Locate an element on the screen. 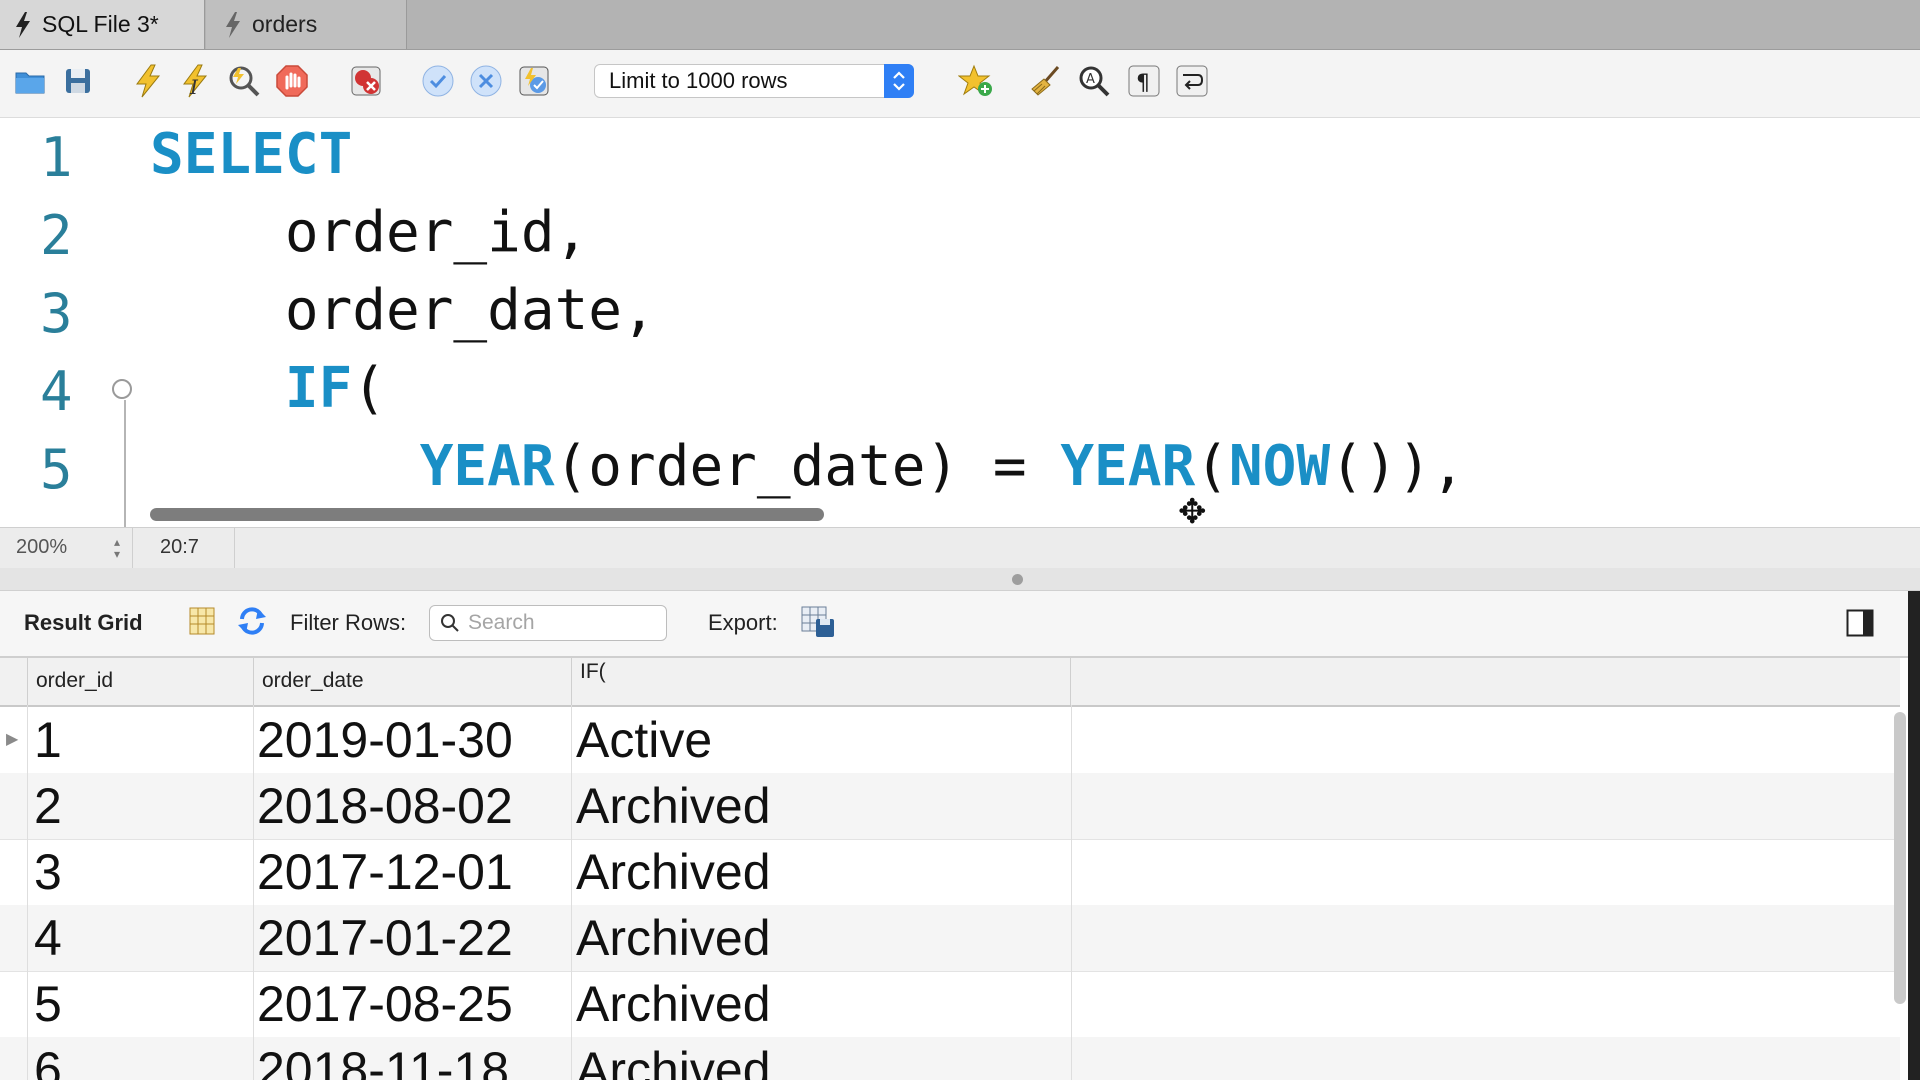 The width and height of the screenshot is (1920, 1080). save-icon is located at coordinates (78, 81).